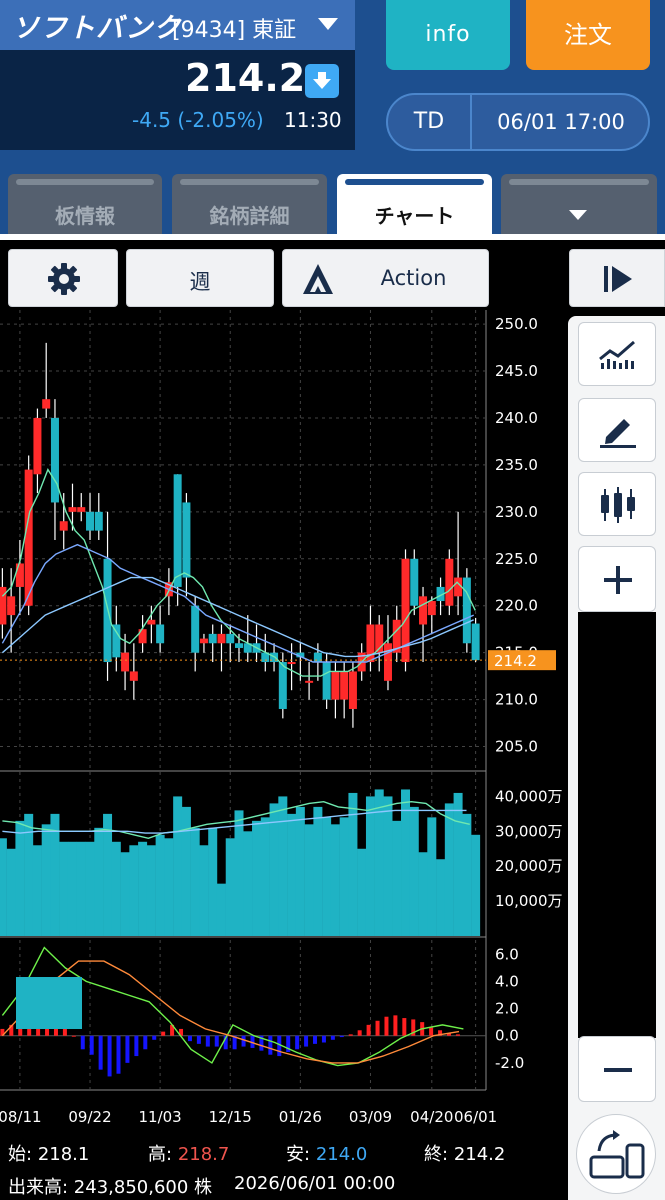 The image size is (665, 1200). What do you see at coordinates (160, 1117) in the screenshot?
I see `x-tick-label: 11/03` at bounding box center [160, 1117].